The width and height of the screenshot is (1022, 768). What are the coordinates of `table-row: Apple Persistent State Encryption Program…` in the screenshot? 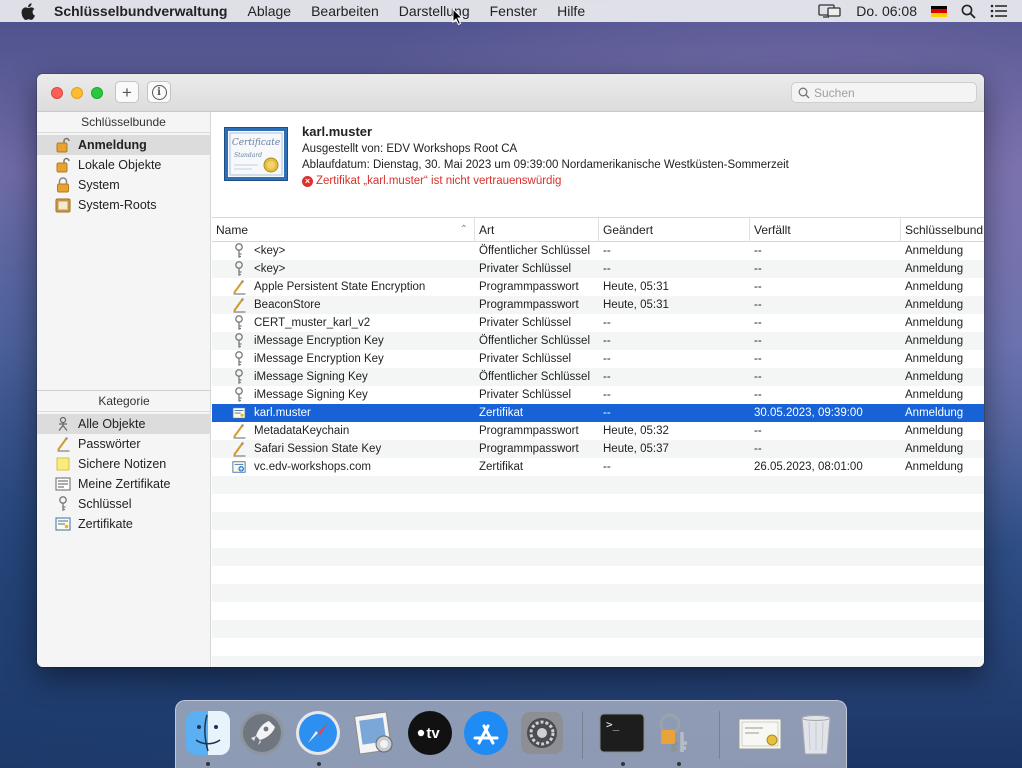 It's located at (598, 287).